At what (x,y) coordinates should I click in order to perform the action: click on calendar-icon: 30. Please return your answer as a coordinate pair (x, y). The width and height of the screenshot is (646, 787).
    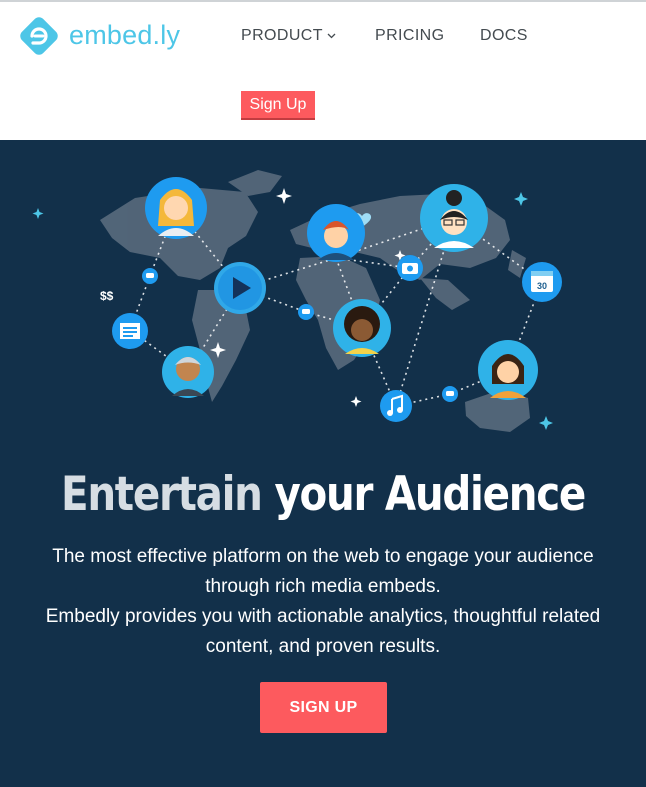
    Looking at the image, I should click on (542, 282).